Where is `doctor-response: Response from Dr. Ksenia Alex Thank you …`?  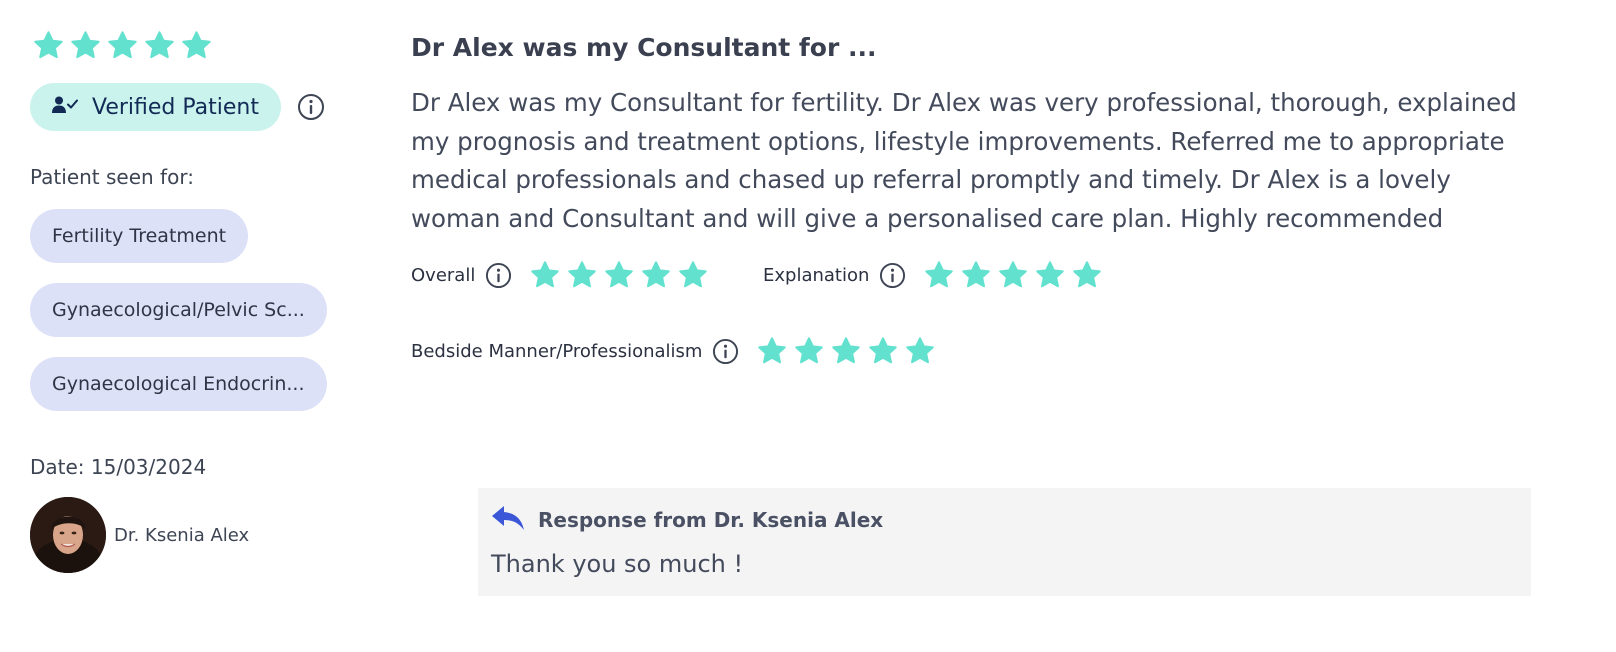 doctor-response: Response from Dr. Ksenia Alex Thank you … is located at coordinates (1004, 542).